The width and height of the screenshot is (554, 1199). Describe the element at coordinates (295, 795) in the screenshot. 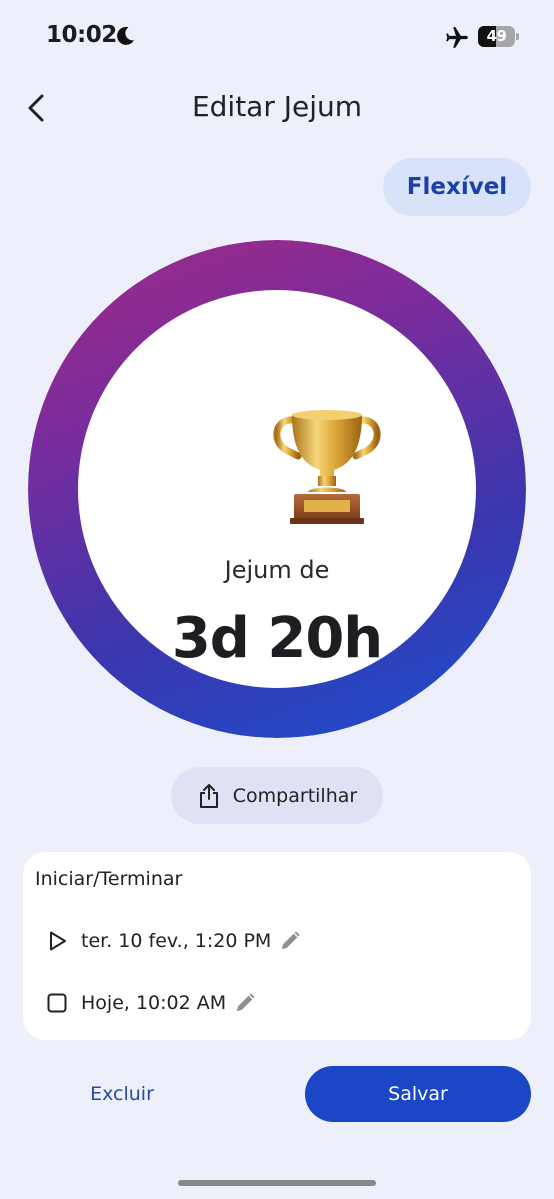

I see `share-label: Compartilhar` at that location.